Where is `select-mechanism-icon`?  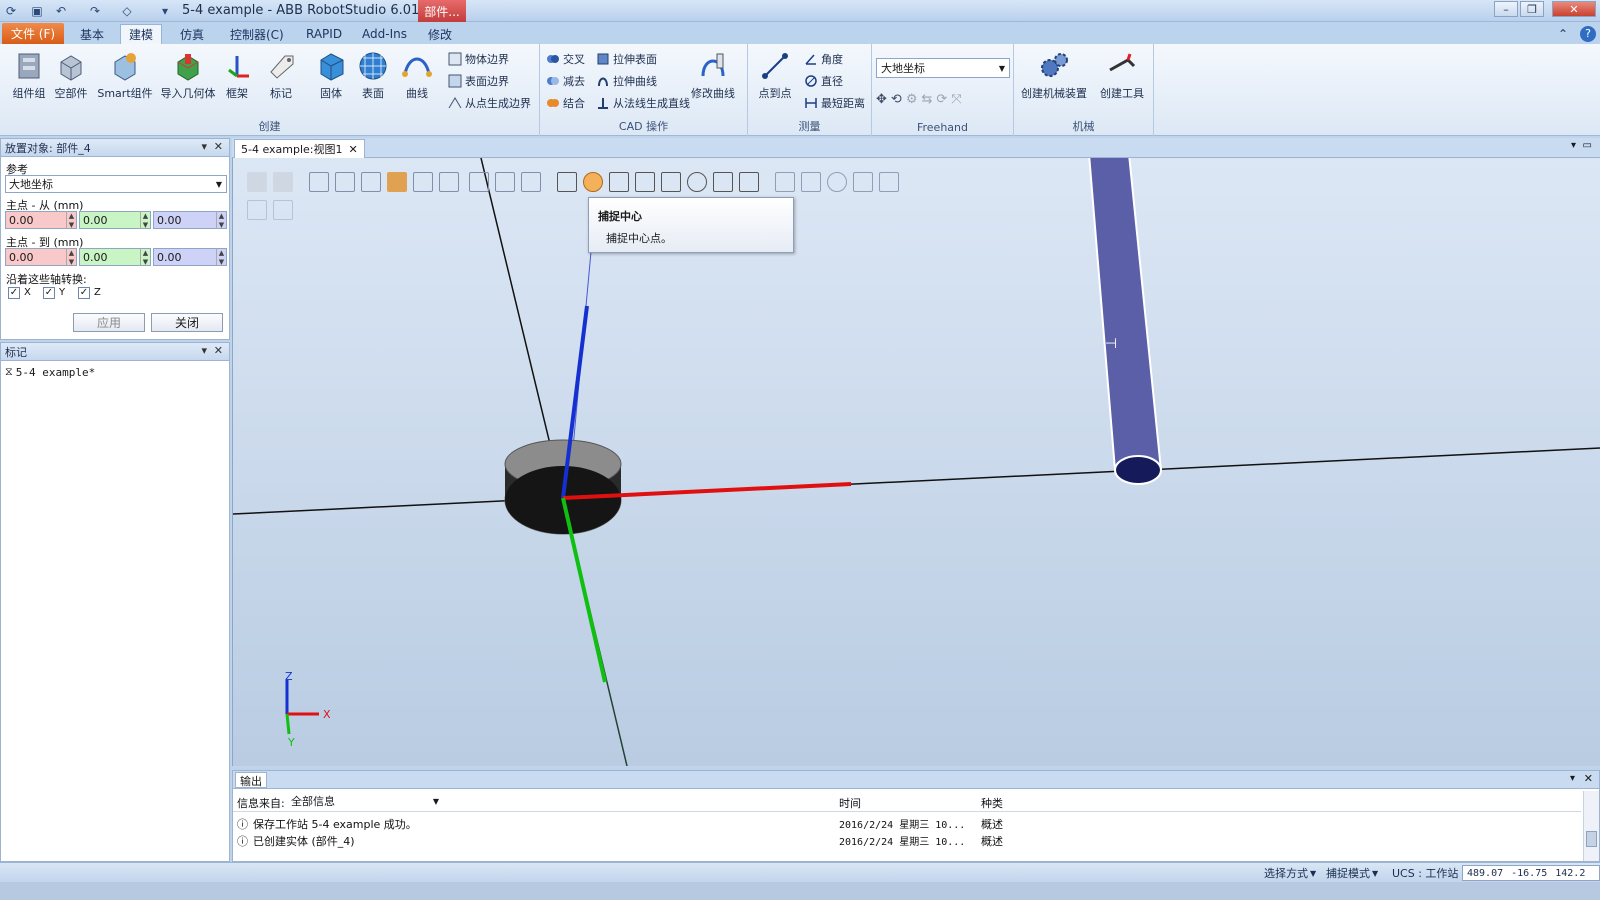
select-mechanism-icon is located at coordinates (449, 182).